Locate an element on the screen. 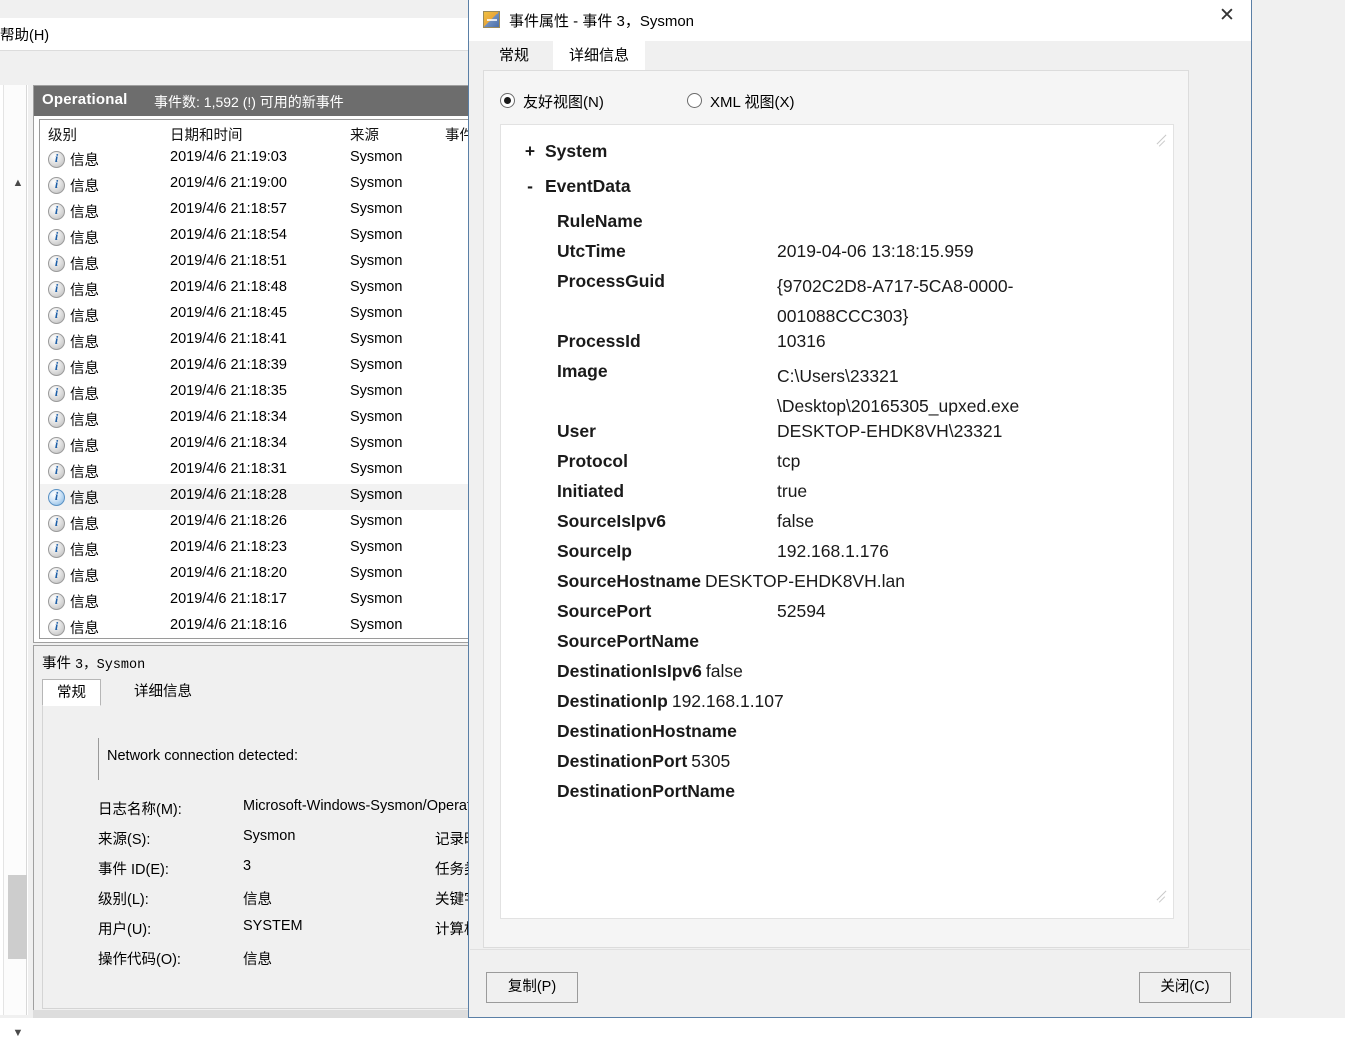  dialog-close-button: ✕ is located at coordinates (1228, 16).